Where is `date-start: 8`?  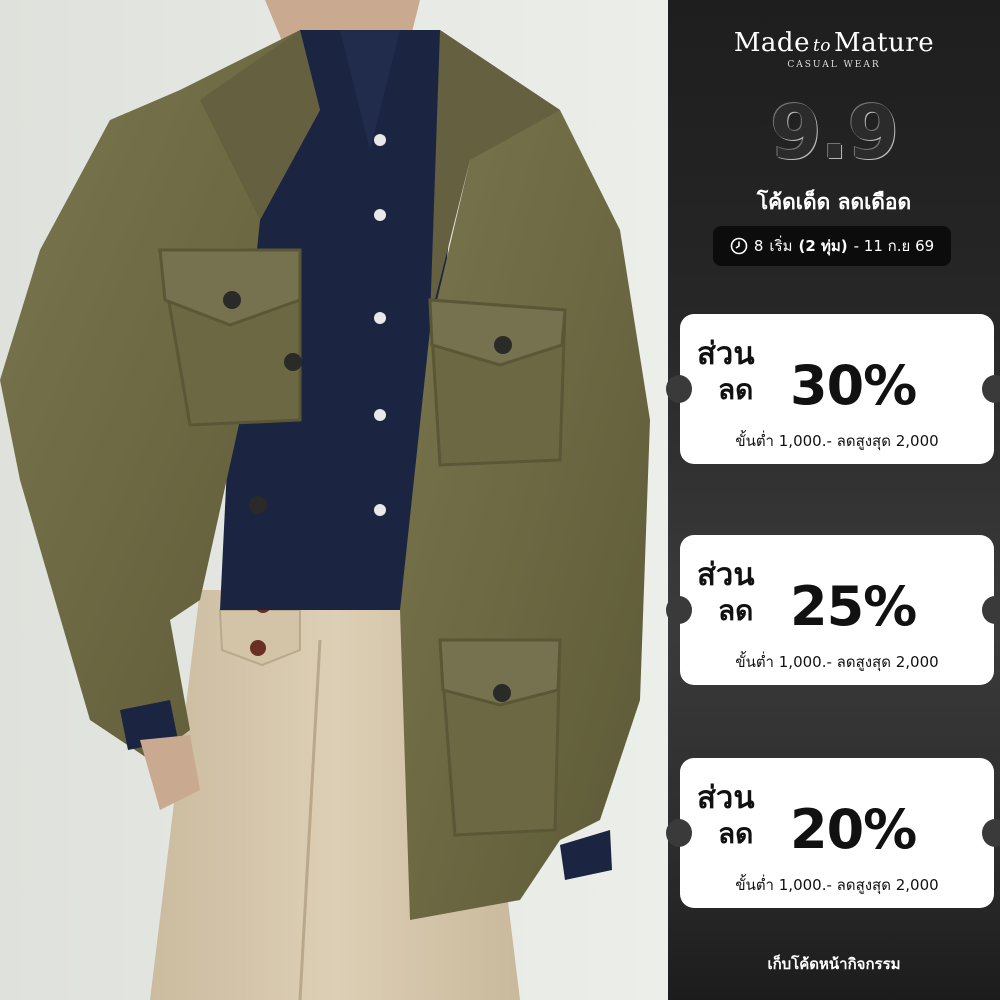 date-start: 8 is located at coordinates (758, 246).